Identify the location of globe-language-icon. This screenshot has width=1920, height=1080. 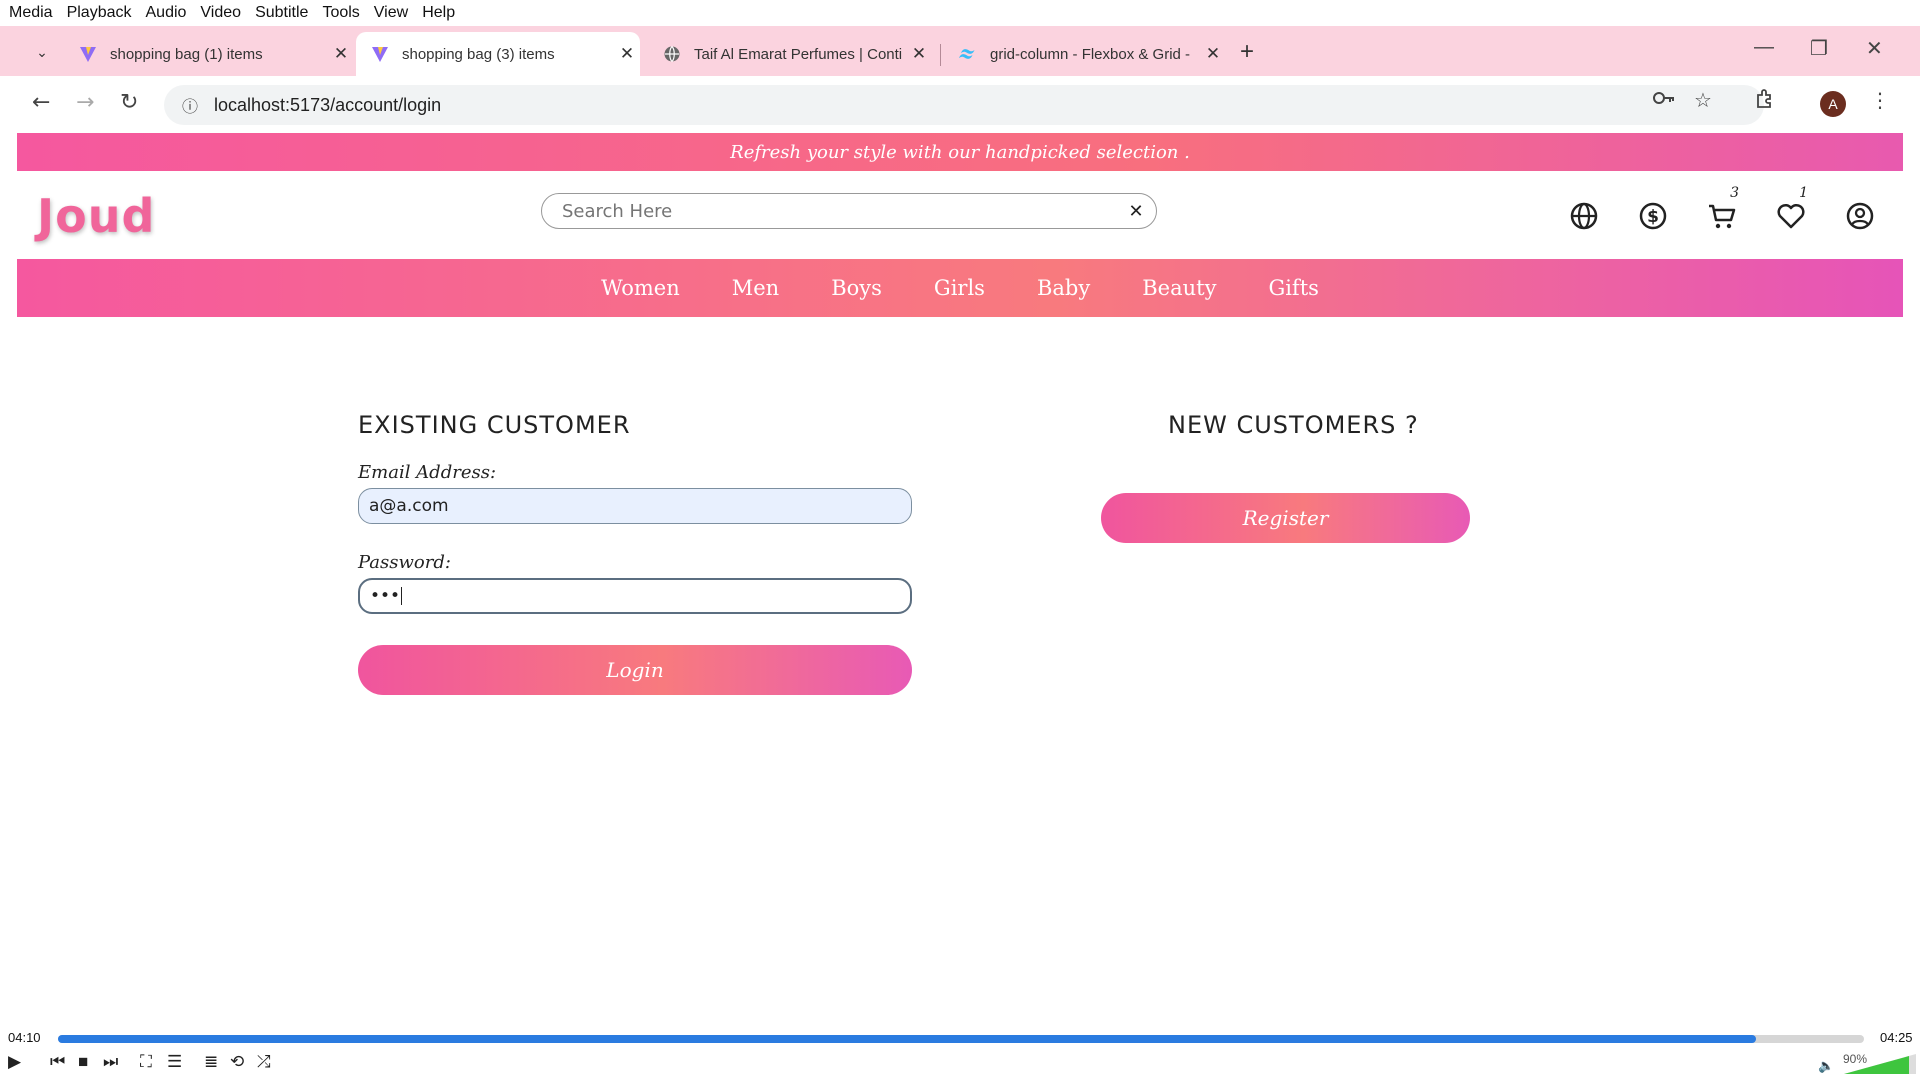
(1584, 216).